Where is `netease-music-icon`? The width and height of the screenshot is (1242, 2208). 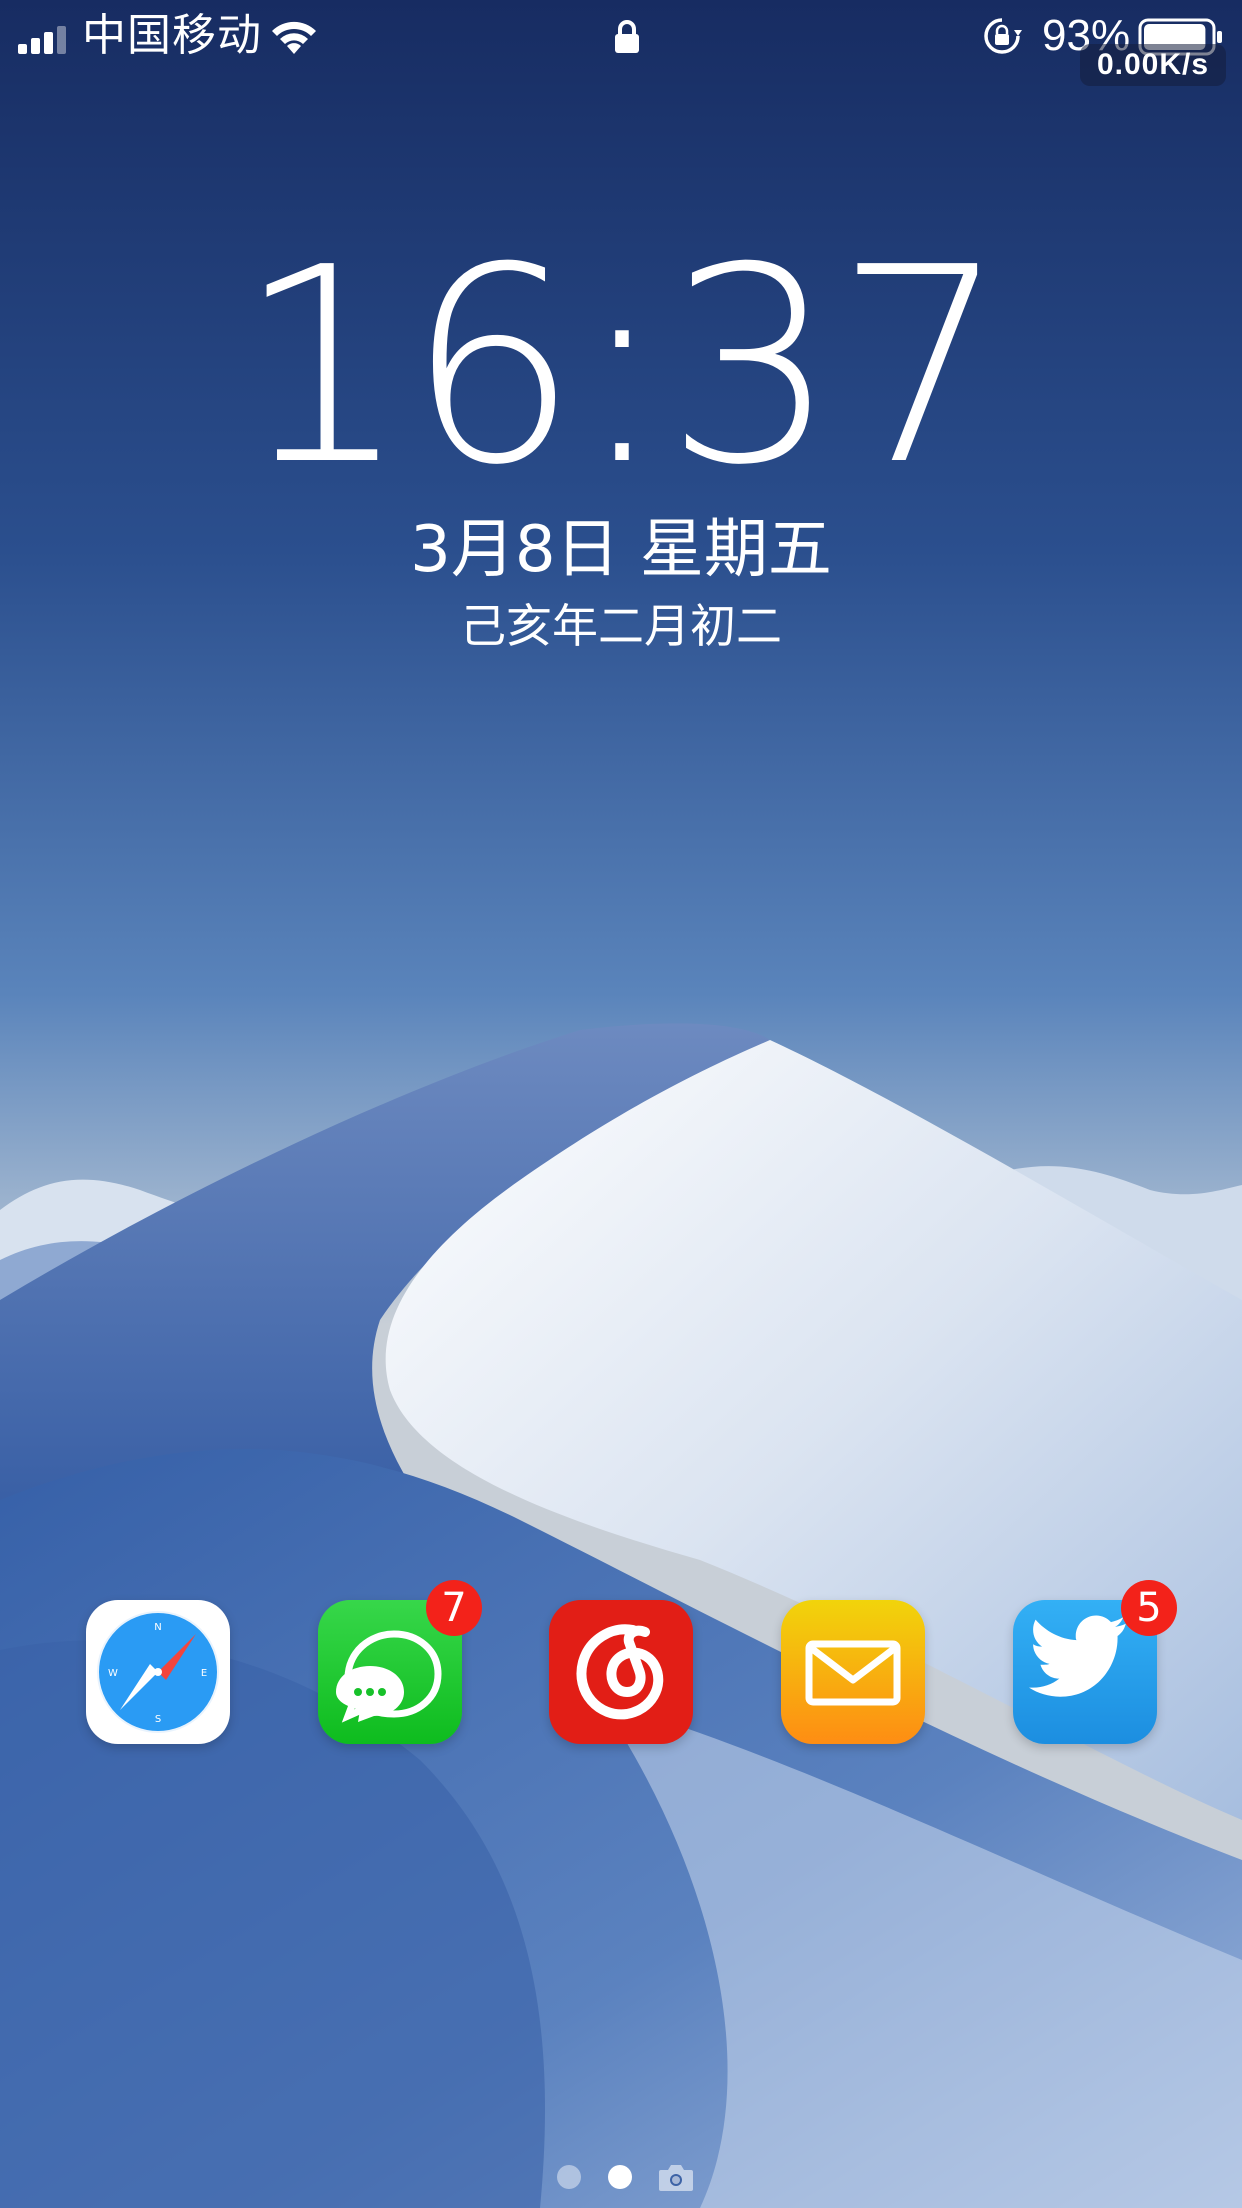 netease-music-icon is located at coordinates (620, 1672).